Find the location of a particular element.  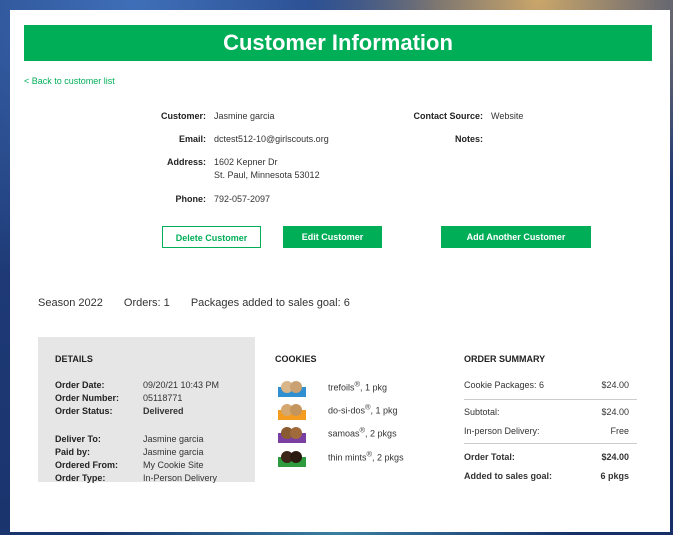

cookie-item-samoas: samoas®, 2 pkgs is located at coordinates (337, 434).